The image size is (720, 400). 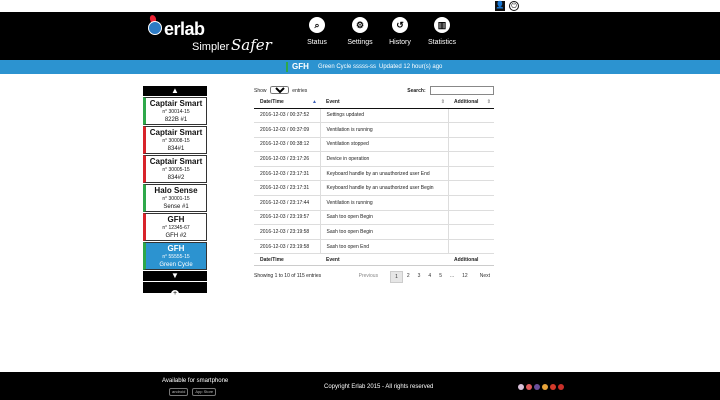 What do you see at coordinates (384, 159) in the screenshot?
I see `cell-event: Device in operation` at bounding box center [384, 159].